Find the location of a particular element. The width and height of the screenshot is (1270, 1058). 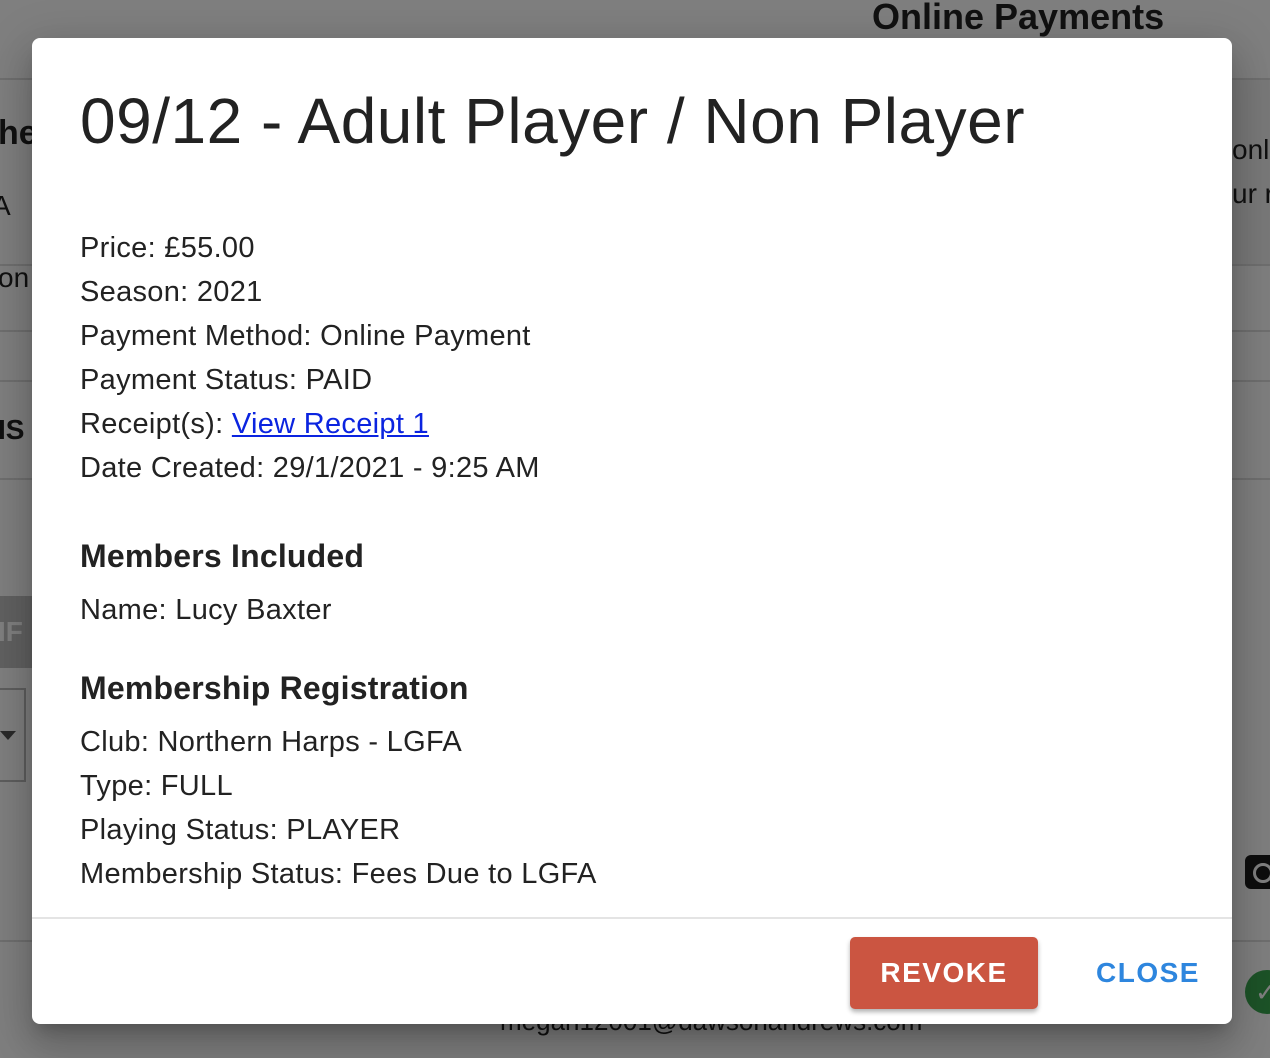

price-text: Price: £55.00 is located at coordinates (167, 248).